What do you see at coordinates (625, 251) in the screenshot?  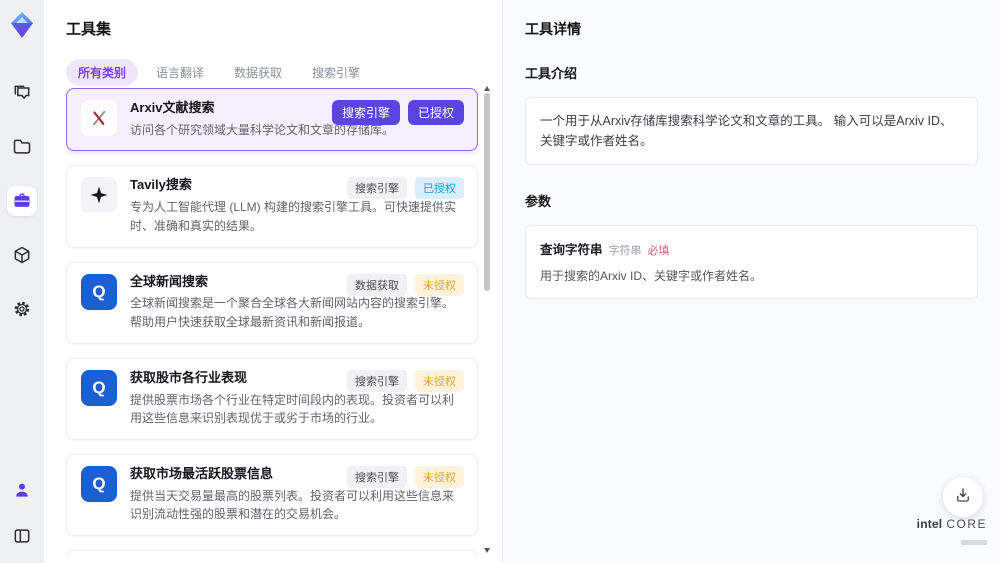 I see `param-type: 字符串` at bounding box center [625, 251].